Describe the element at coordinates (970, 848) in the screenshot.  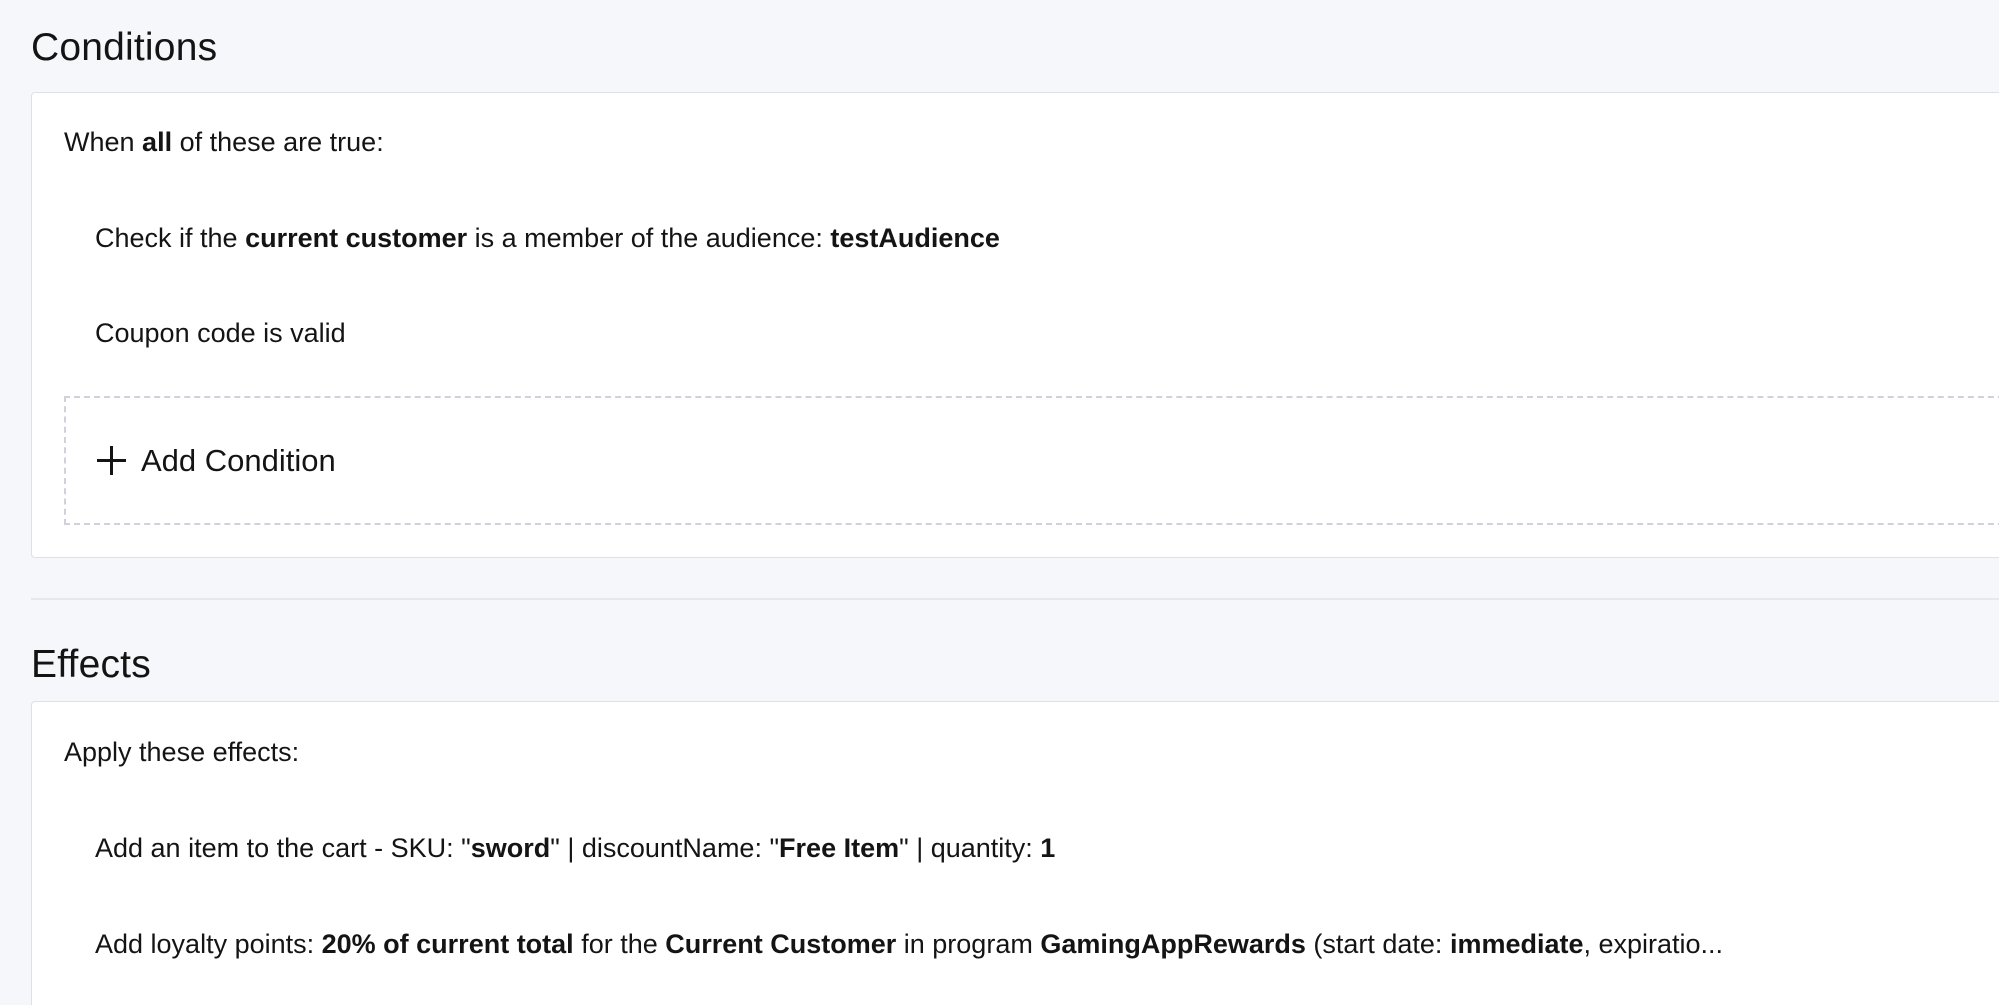
I see `effect-item-text: " | quantity:` at that location.